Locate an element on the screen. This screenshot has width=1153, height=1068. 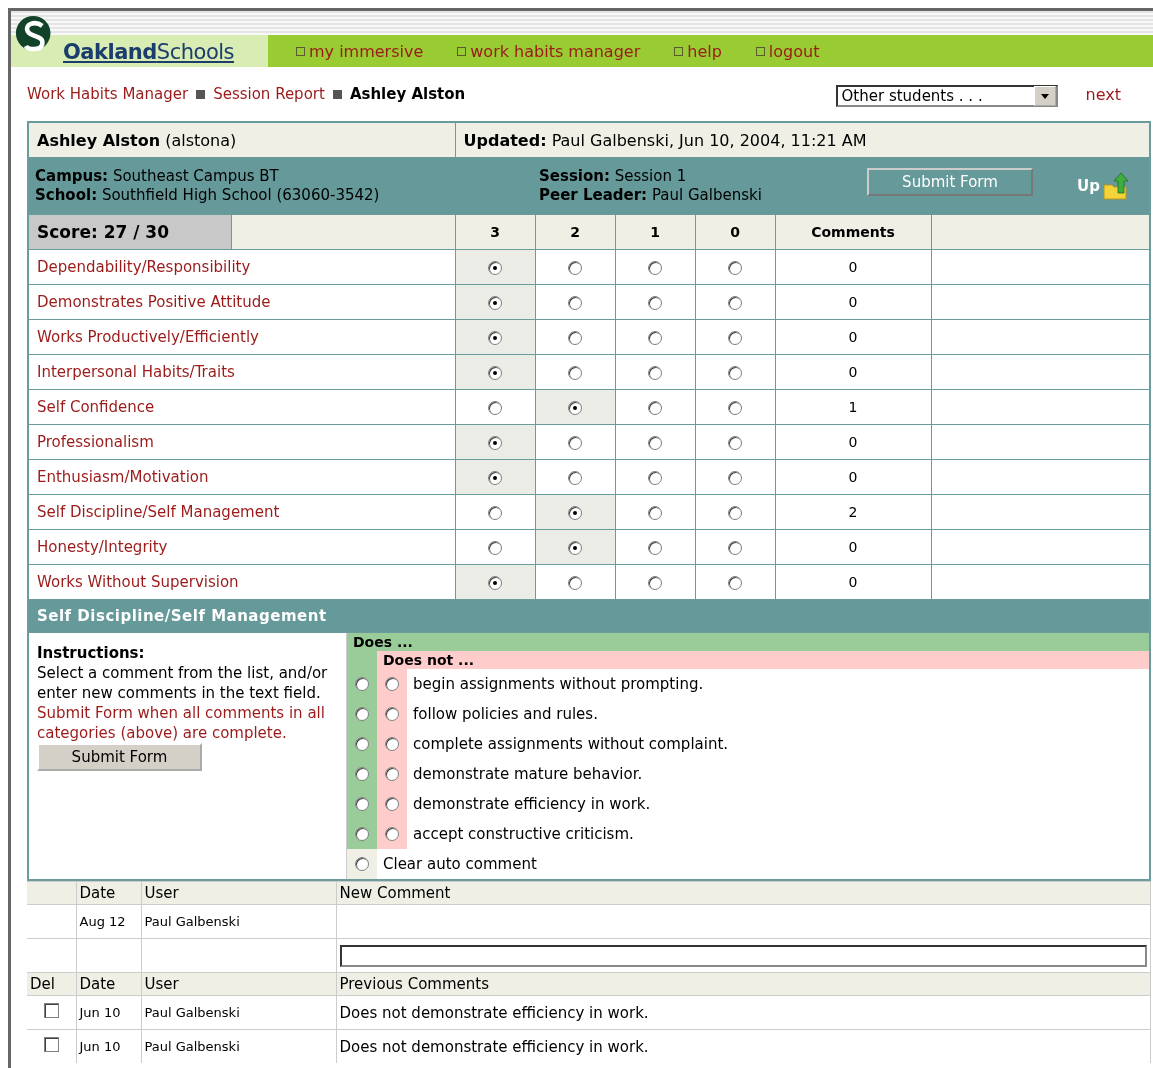
category-link: Professionalism is located at coordinates (95, 442).